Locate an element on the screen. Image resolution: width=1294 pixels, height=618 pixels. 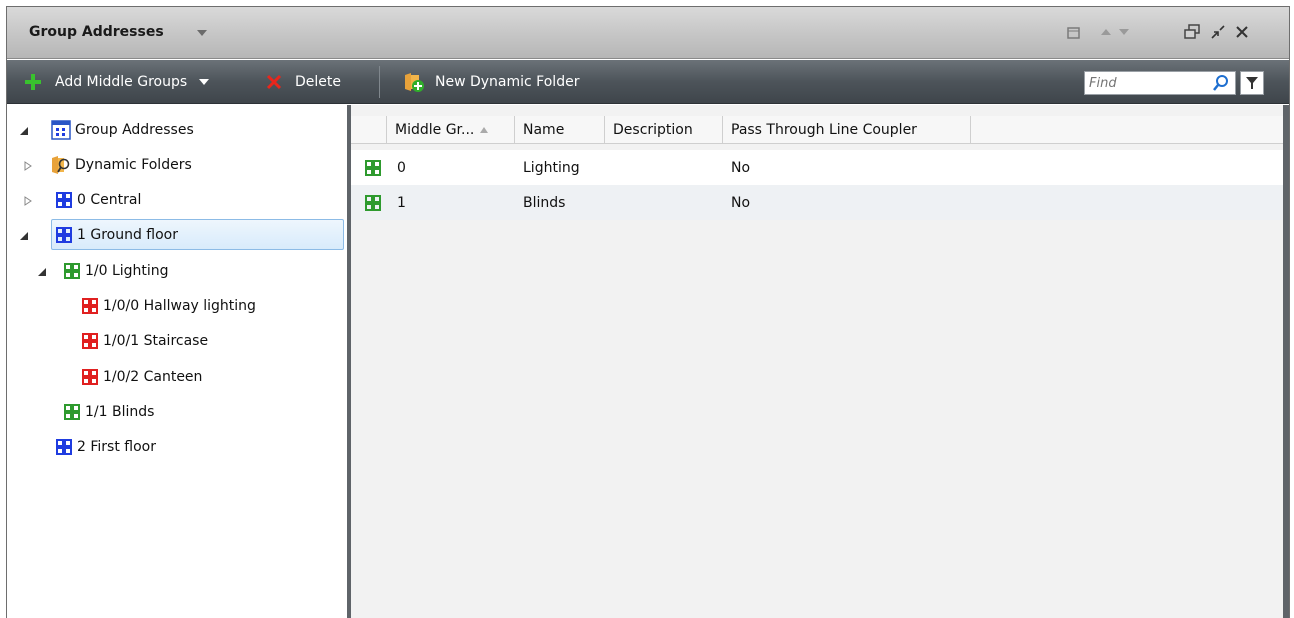
right-border is located at coordinates (1286, 361).